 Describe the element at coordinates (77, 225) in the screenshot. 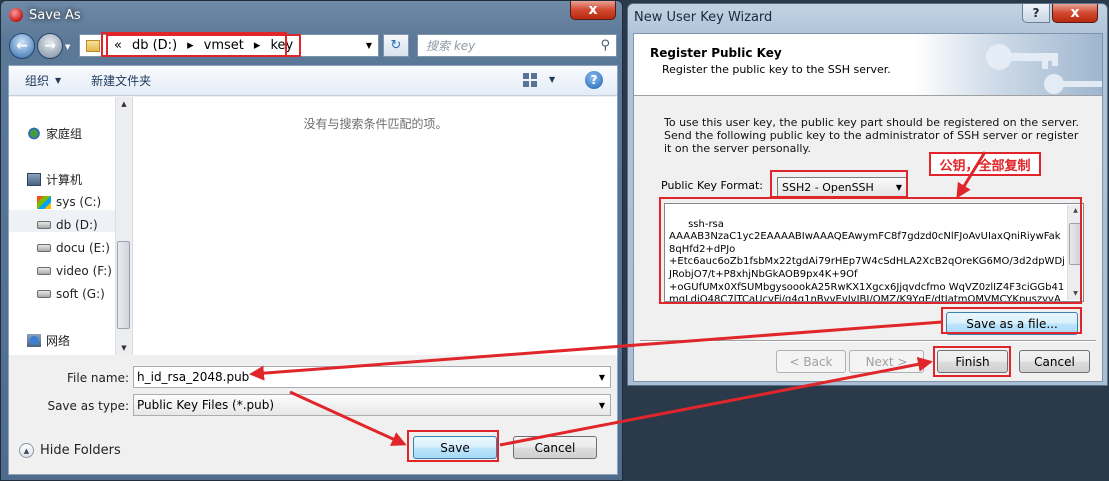

I see `nav-label: db (D:)` at that location.